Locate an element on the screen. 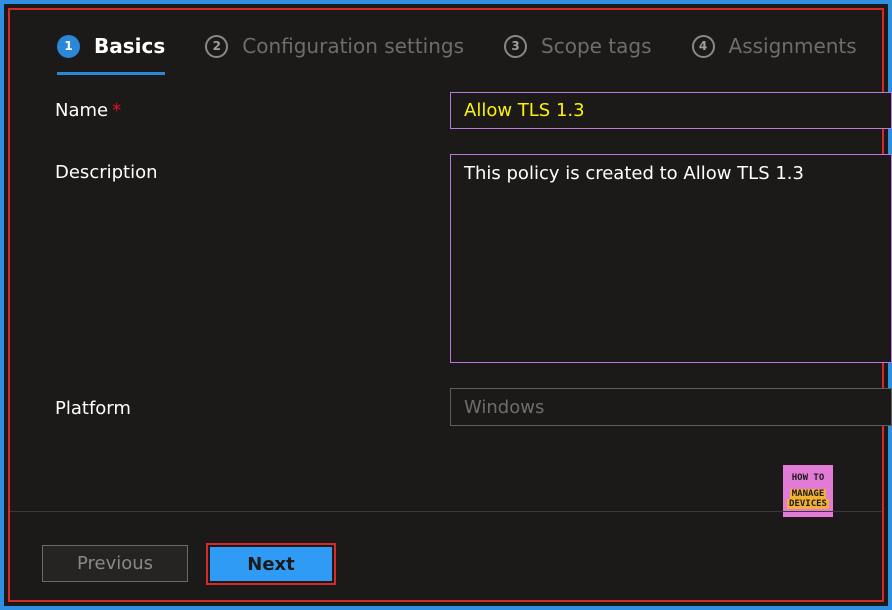  step-number-icon: 2 is located at coordinates (217, 46).